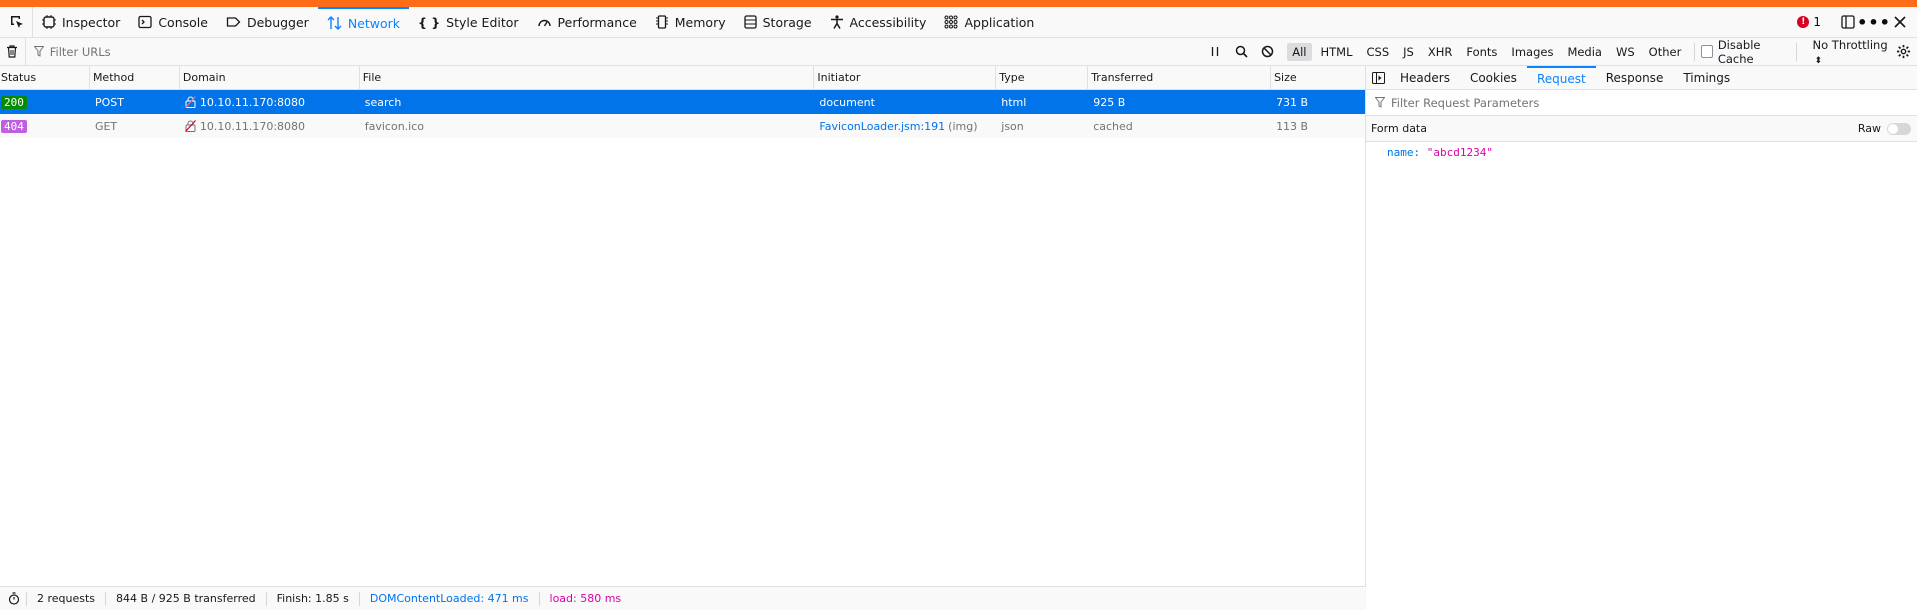 This screenshot has width=1917, height=610. Describe the element at coordinates (1852, 52) in the screenshot. I see `throttling-select: No Throttling ⬍` at that location.